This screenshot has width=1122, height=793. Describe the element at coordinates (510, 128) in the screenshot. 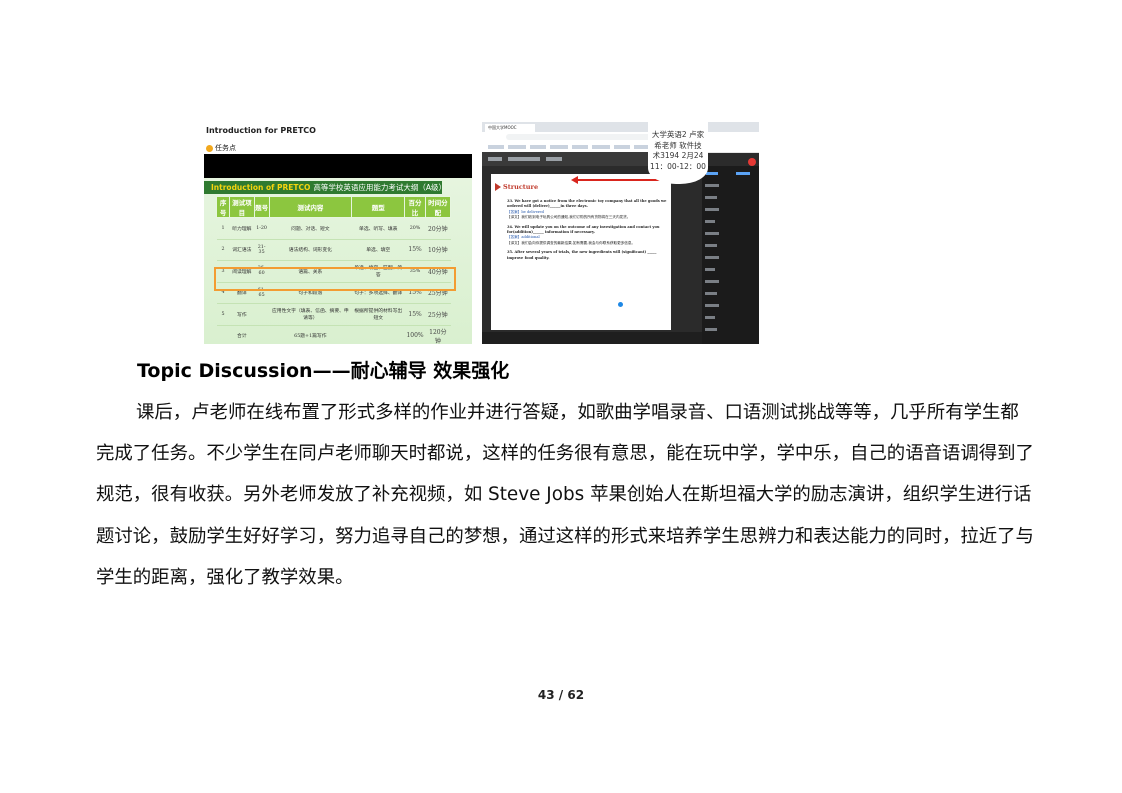

I see `browser-tab: 中国大学MOOC` at that location.